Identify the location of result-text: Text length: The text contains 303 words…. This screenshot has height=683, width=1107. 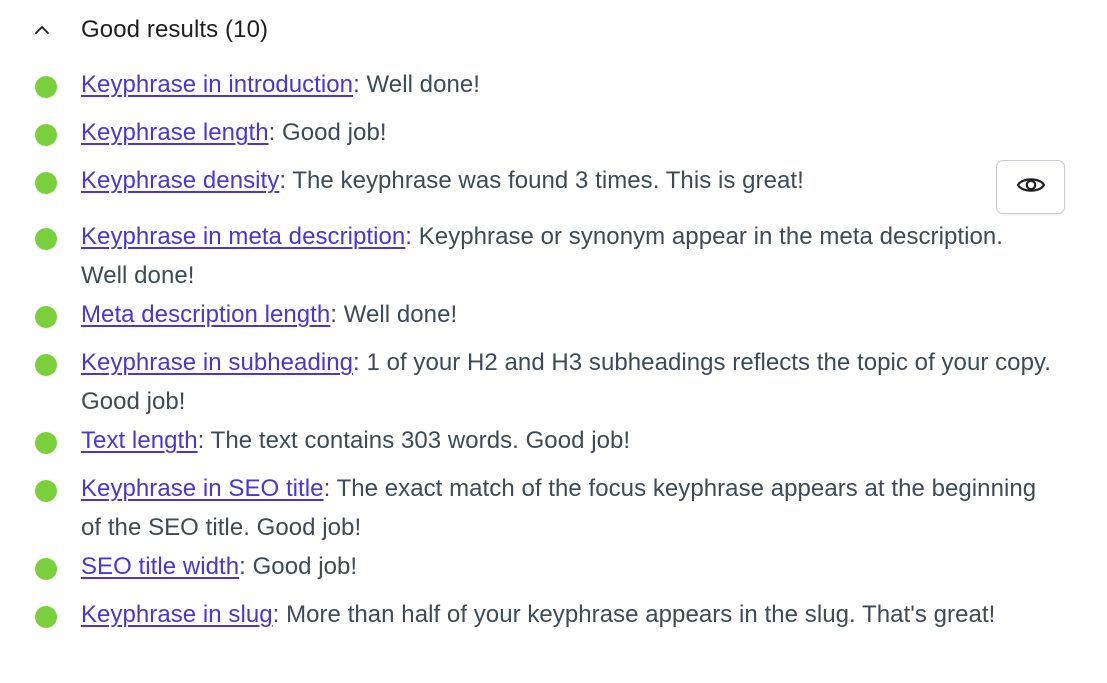
(568, 440).